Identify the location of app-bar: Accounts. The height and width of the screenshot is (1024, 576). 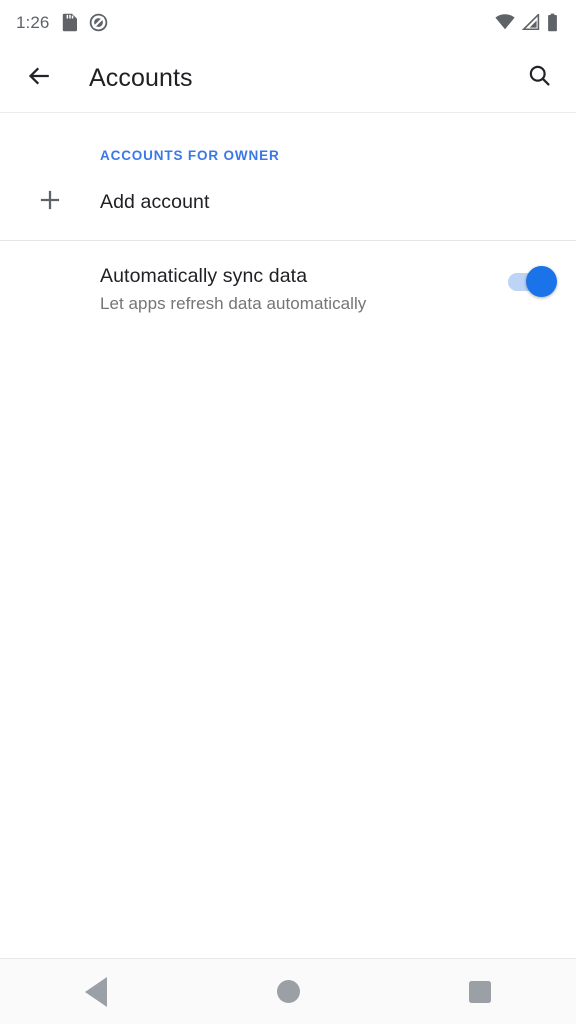
(288, 78).